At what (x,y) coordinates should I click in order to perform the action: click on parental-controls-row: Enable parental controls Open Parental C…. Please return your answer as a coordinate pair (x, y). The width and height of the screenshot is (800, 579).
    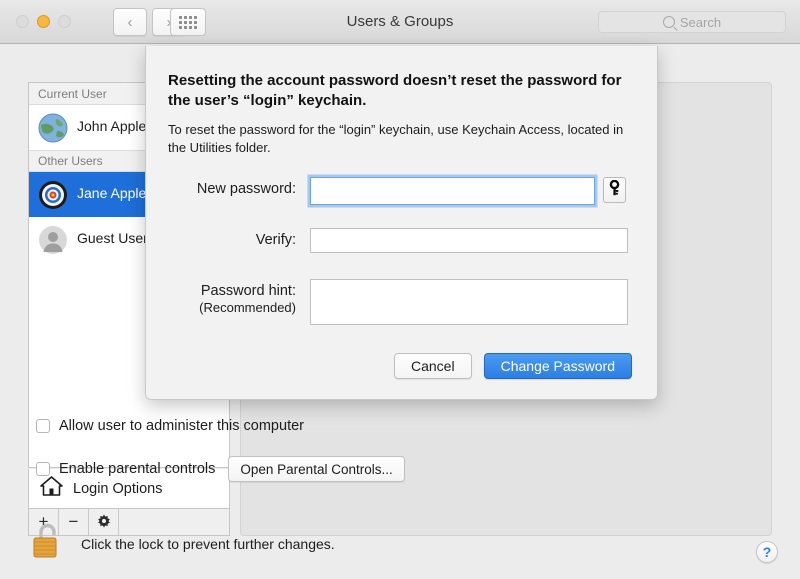
    Looking at the image, I should click on (220, 469).